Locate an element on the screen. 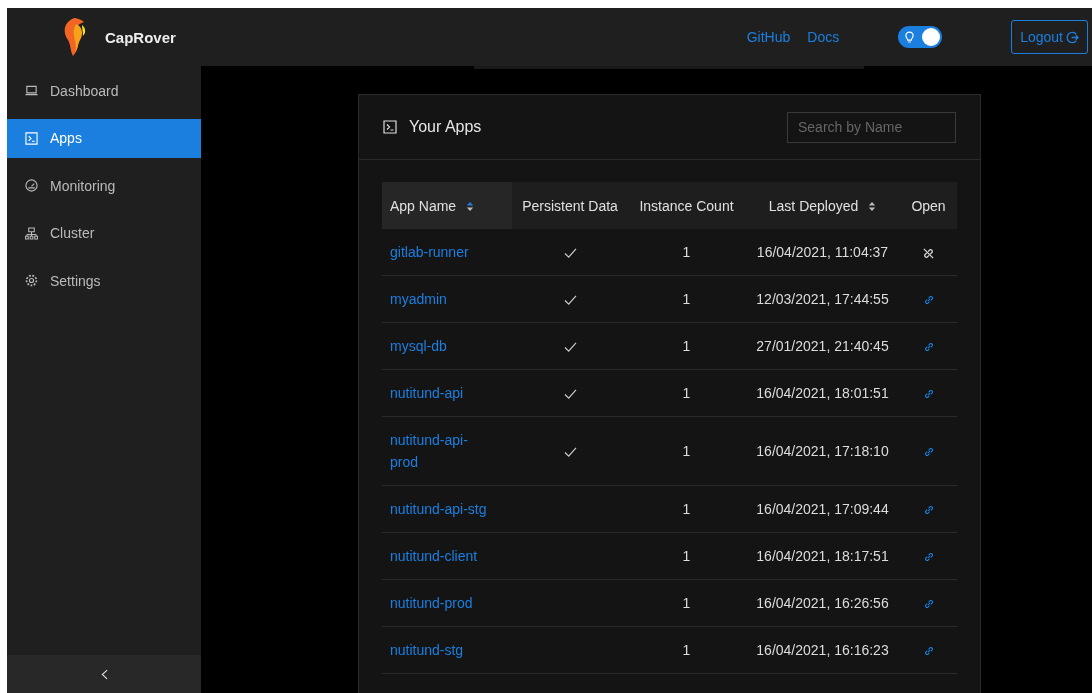  column-header: App Name is located at coordinates (447, 205).